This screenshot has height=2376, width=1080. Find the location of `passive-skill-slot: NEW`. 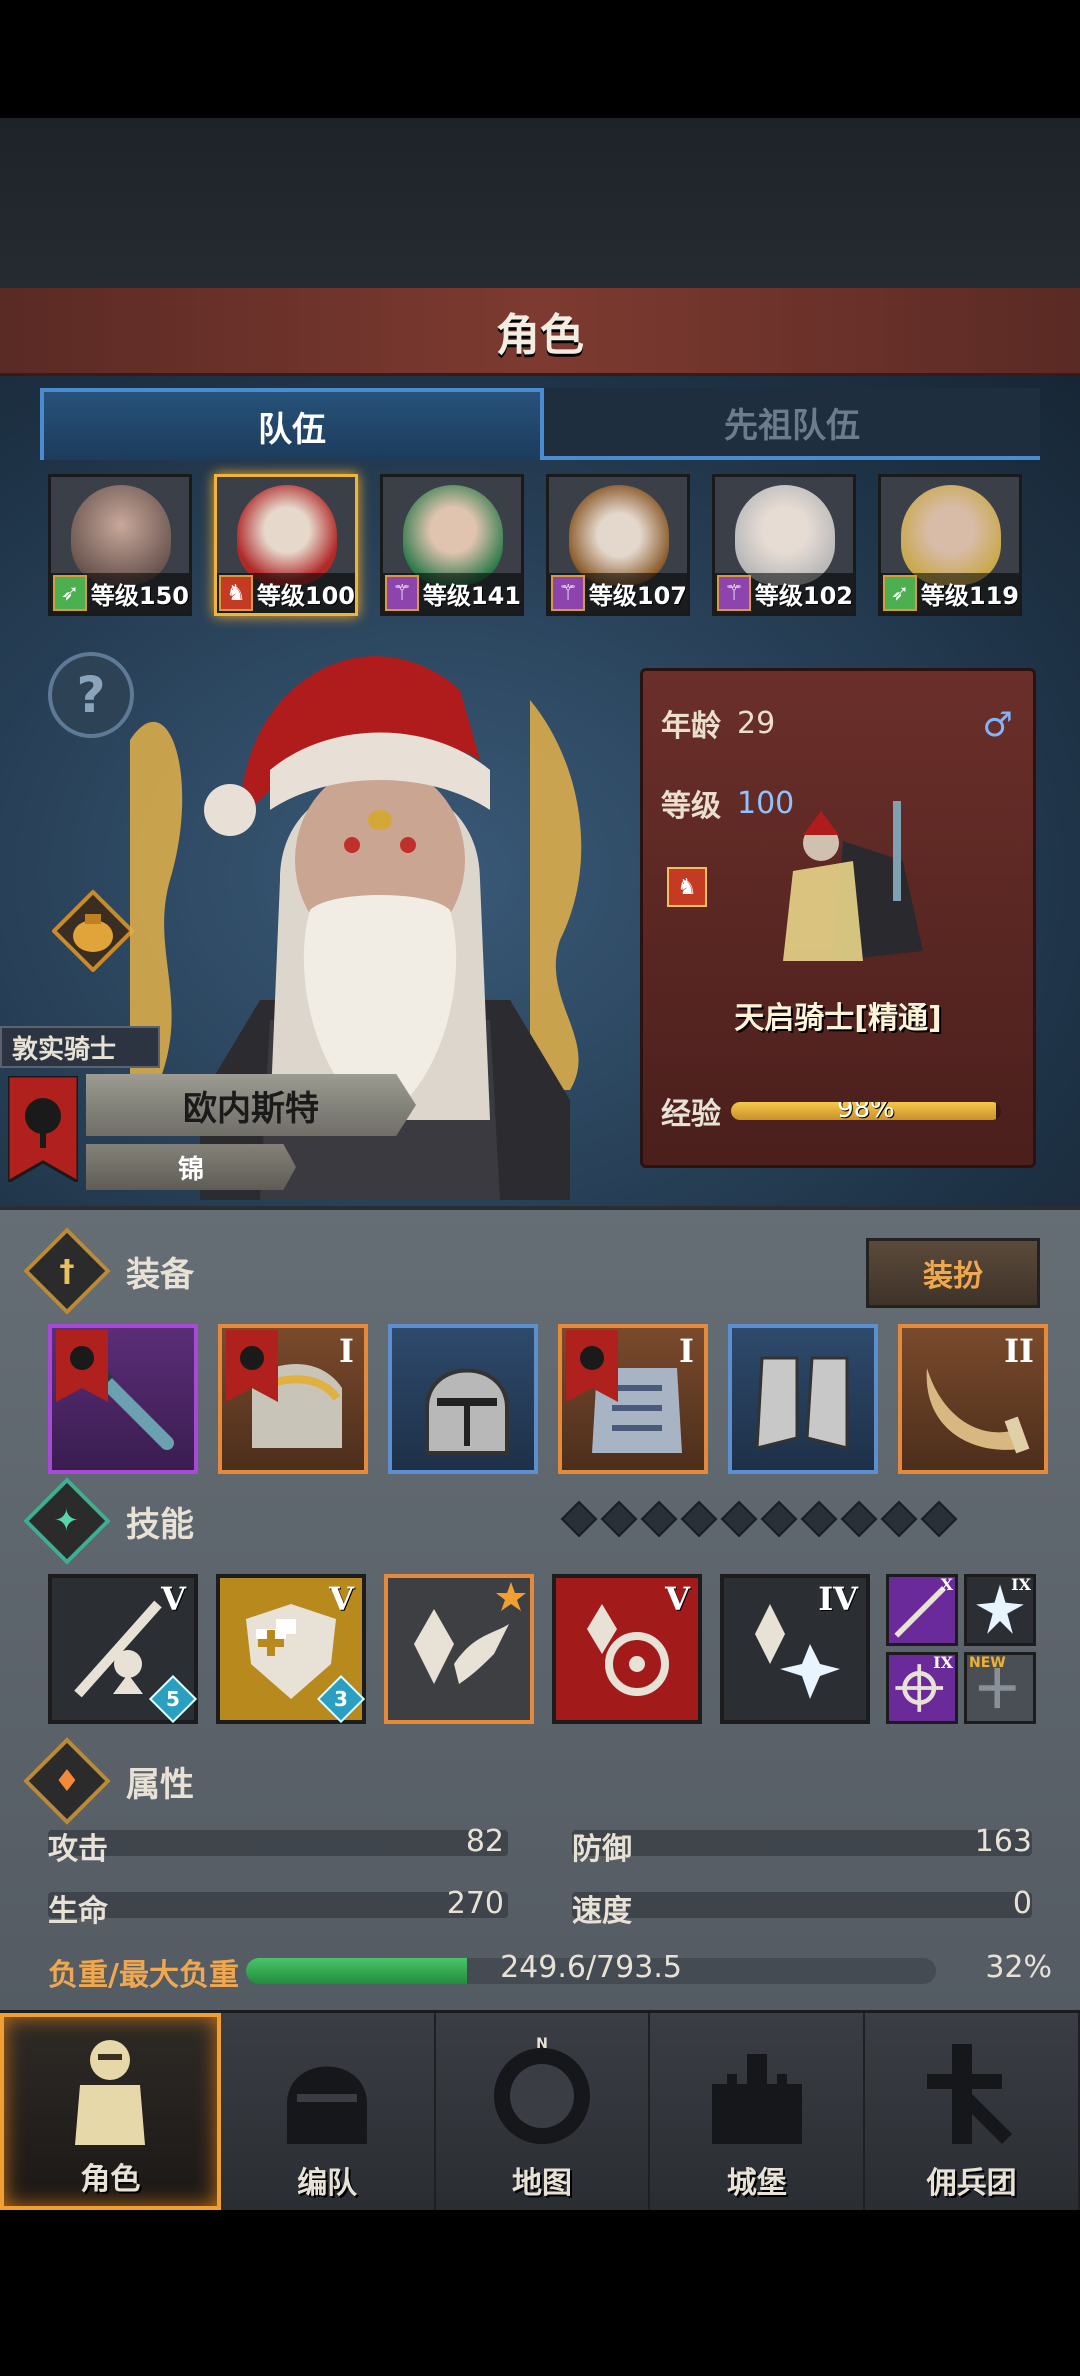

passive-skill-slot: NEW is located at coordinates (1000, 1688).